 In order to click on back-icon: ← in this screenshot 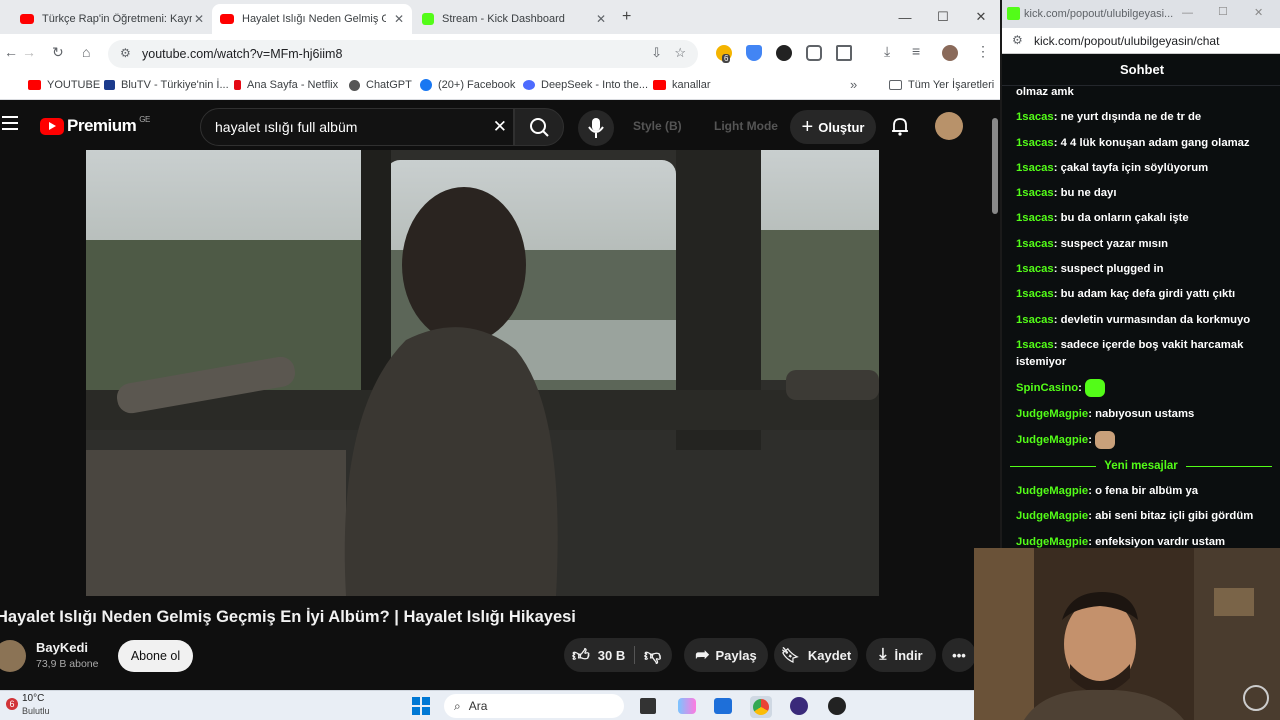, I will do `click(11, 52)`.